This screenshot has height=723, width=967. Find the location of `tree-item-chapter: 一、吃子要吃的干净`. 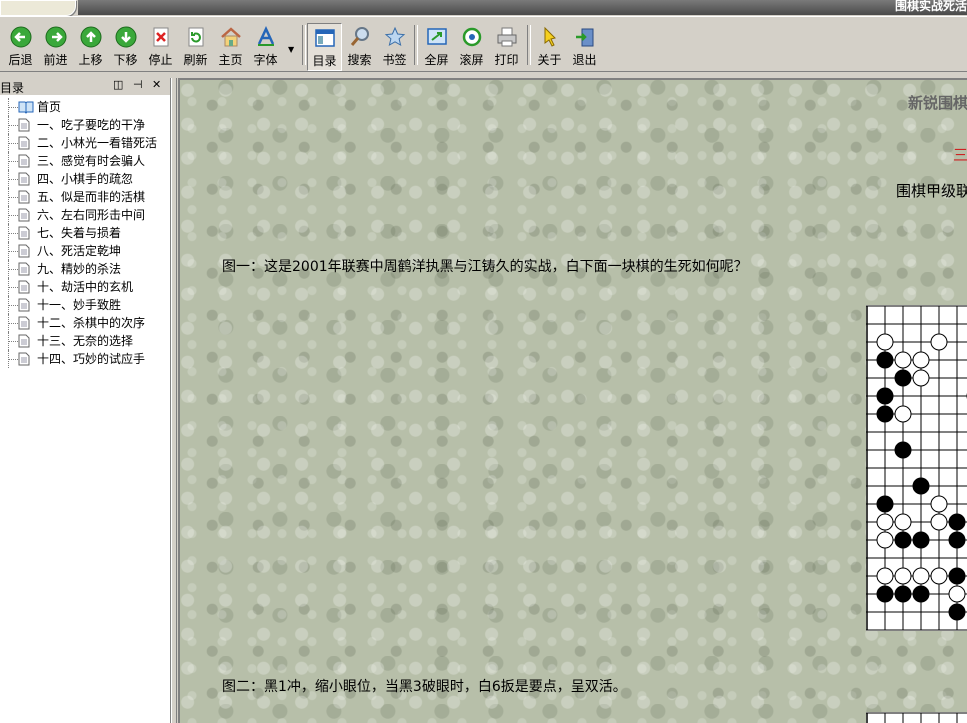

tree-item-chapter: 一、吃子要吃的干净 is located at coordinates (85, 125).